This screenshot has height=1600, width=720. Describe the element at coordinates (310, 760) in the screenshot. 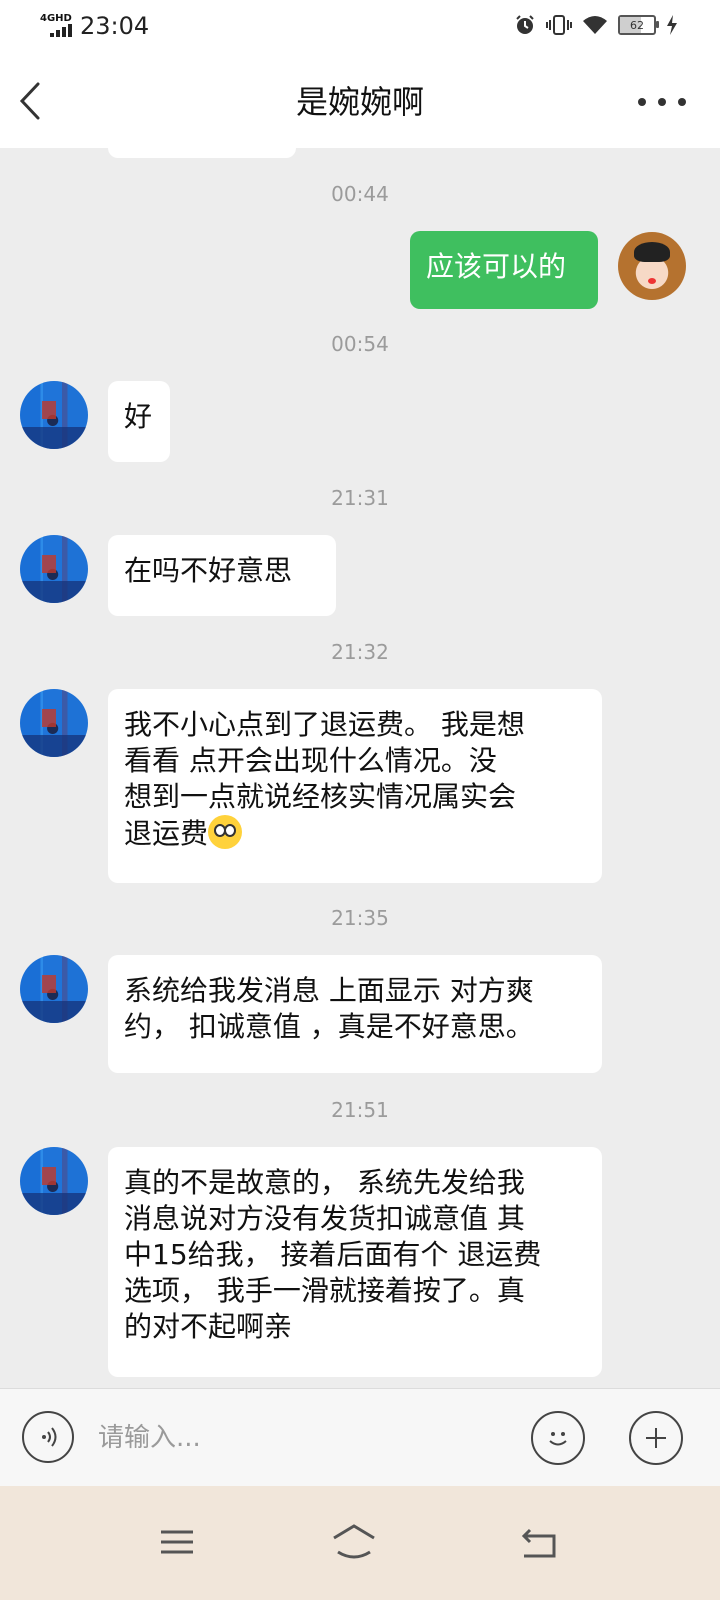

I see `message-line: 看看 点开会出现什么情况。没` at that location.